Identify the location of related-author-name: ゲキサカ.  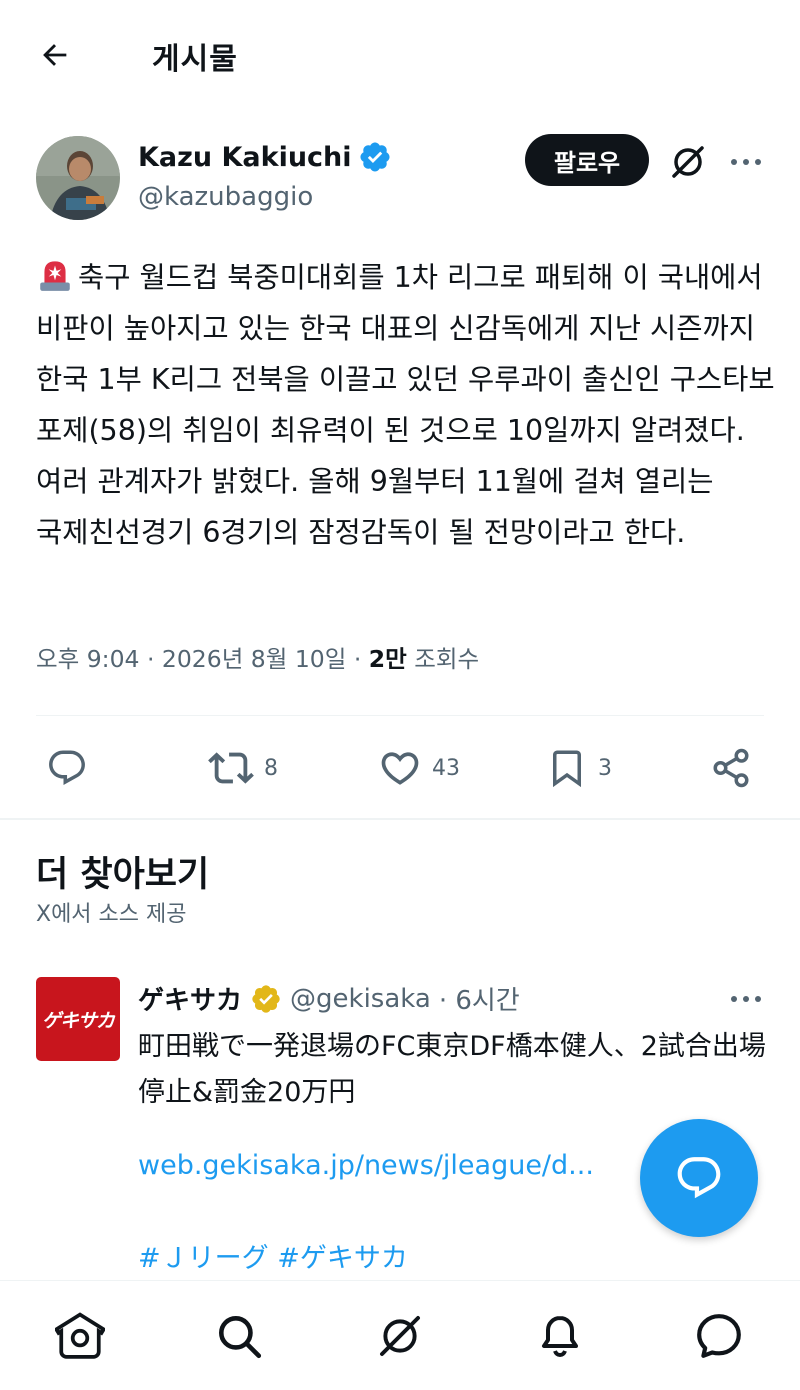
(190, 998).